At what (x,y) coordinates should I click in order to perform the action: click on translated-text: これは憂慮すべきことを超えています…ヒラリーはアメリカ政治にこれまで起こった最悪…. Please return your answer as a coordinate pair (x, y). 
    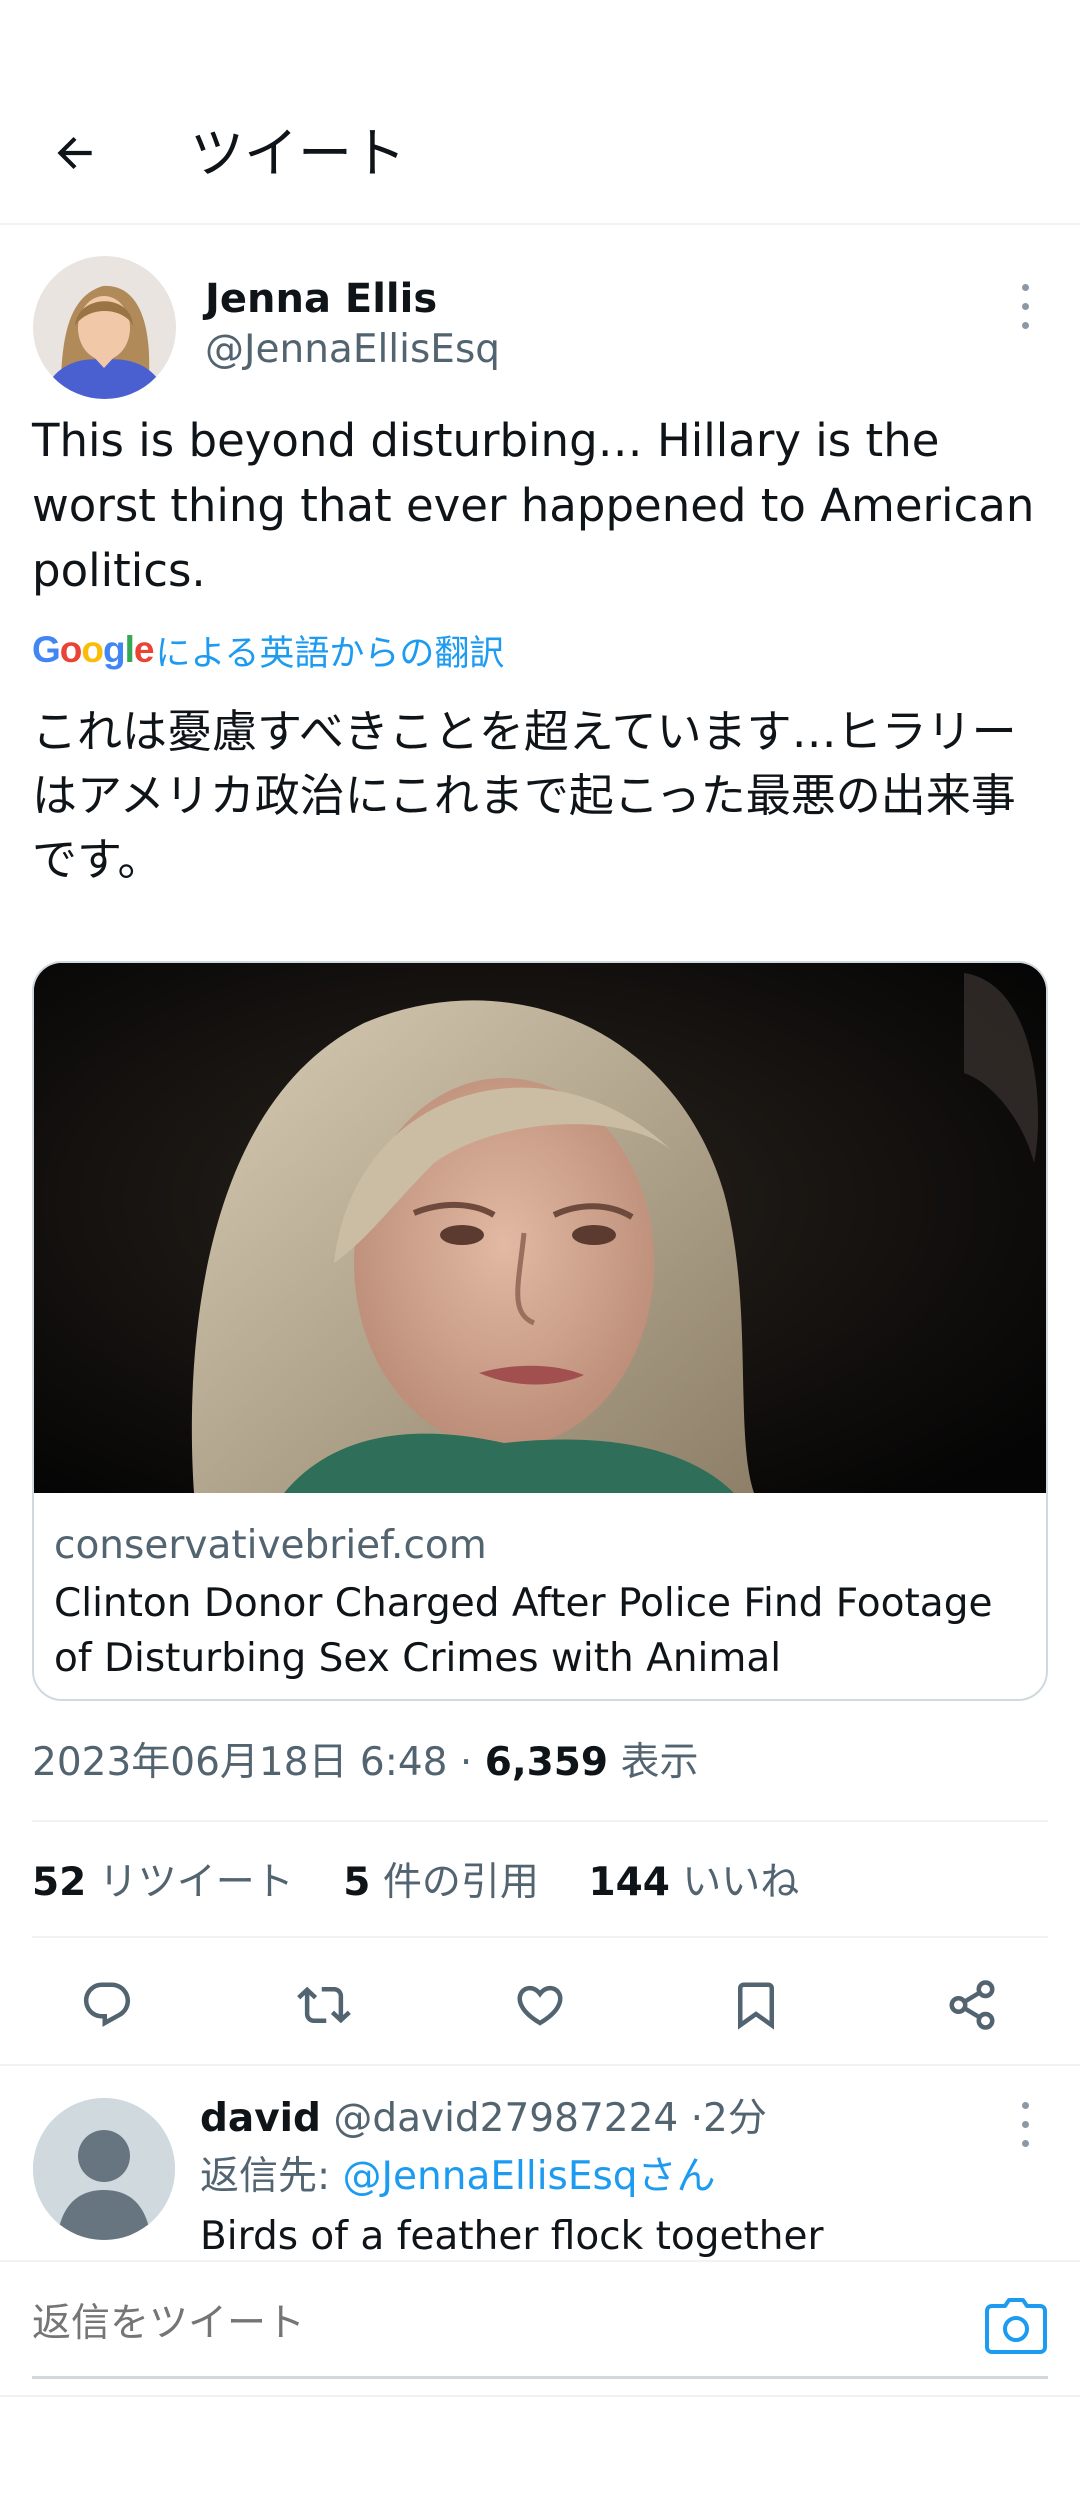
    Looking at the image, I should click on (524, 795).